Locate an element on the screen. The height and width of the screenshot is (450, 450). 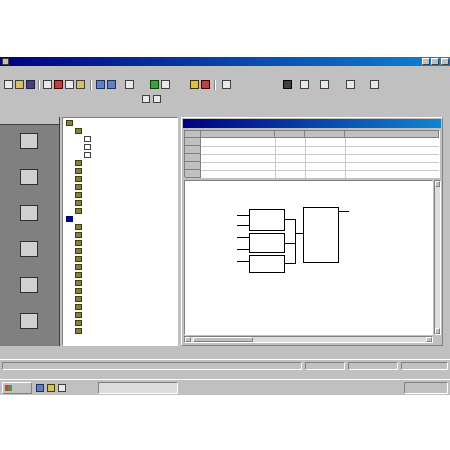
app-icon is located at coordinates (5, 61).